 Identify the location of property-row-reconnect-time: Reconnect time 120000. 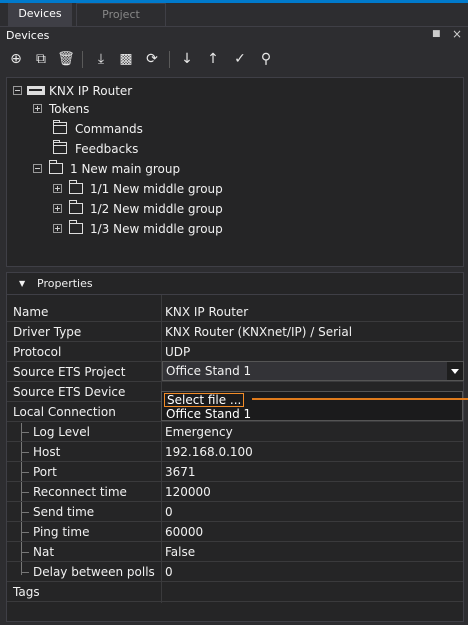
(235, 492).